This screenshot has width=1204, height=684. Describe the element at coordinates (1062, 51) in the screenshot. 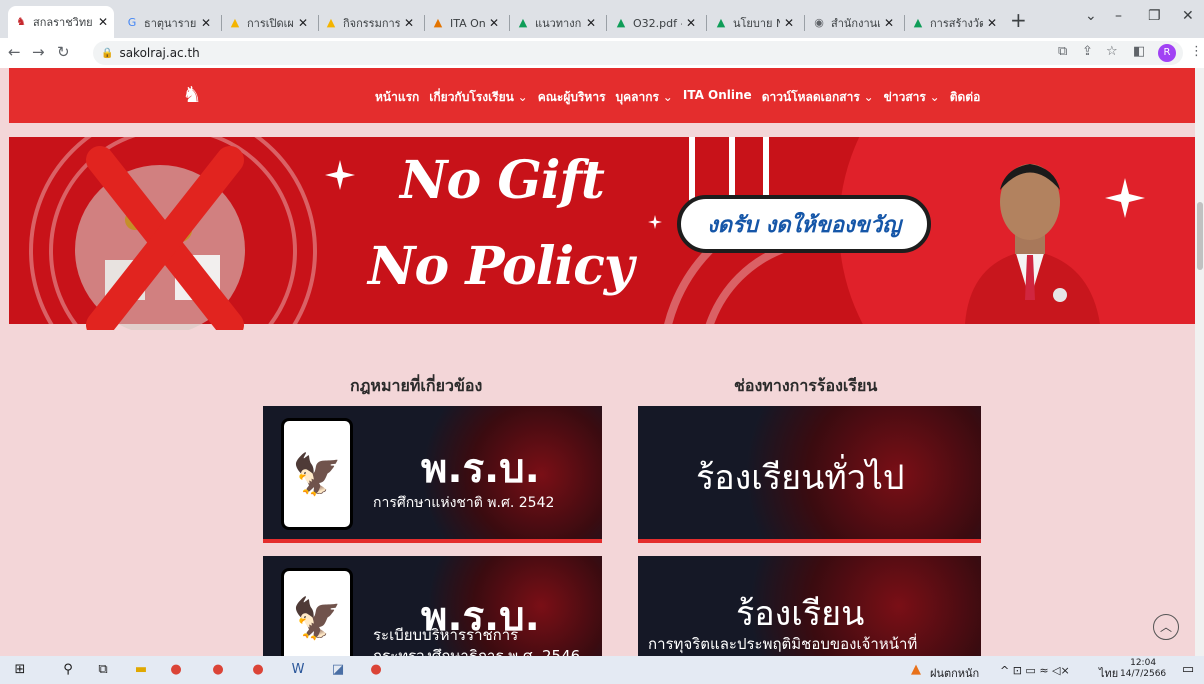

I see `translate-icon: ⧉` at that location.